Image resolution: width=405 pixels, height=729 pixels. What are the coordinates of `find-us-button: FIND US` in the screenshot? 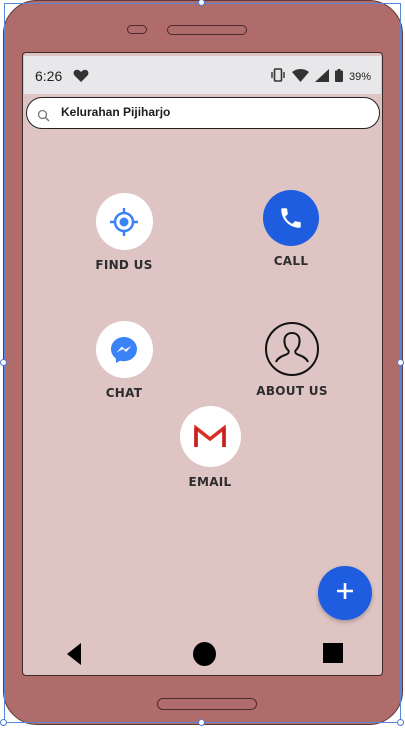 It's located at (124, 232).